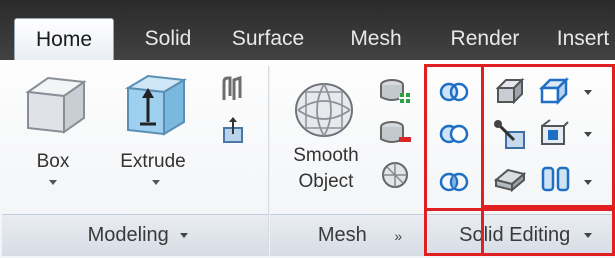 This screenshot has width=615, height=258. I want to click on mesh-panel-title: Mesh », so click(349, 235).